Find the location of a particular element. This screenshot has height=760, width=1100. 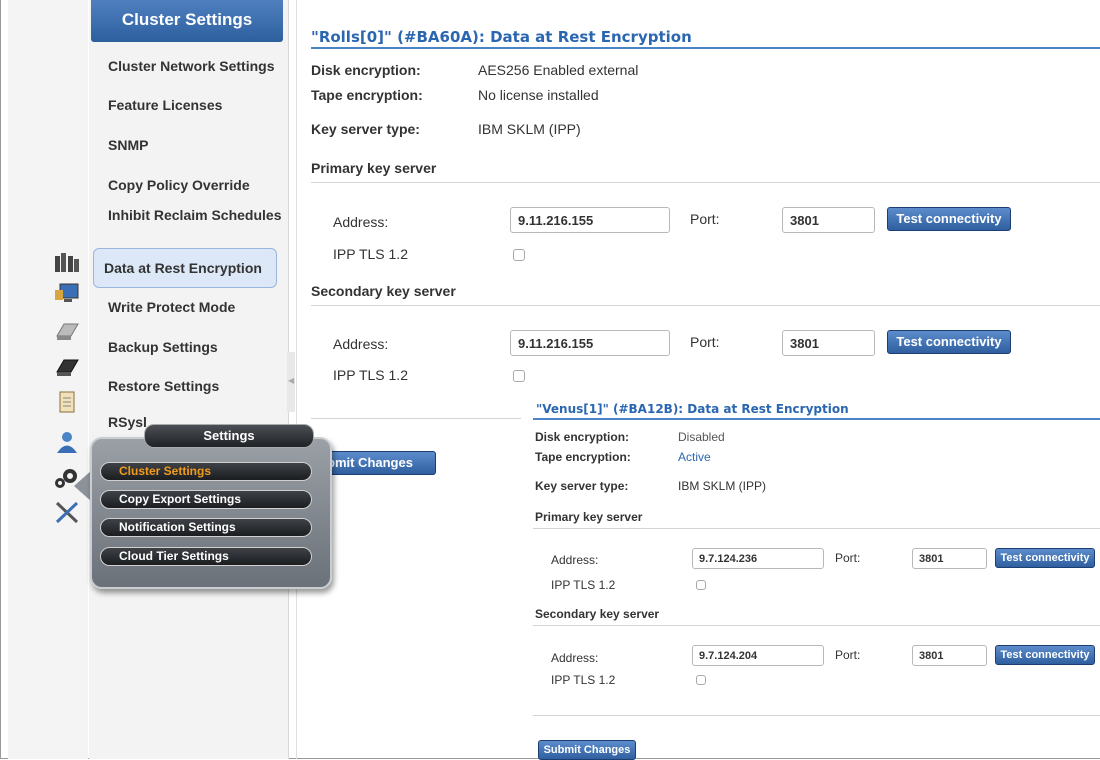

monitor-icon is located at coordinates (67, 294).